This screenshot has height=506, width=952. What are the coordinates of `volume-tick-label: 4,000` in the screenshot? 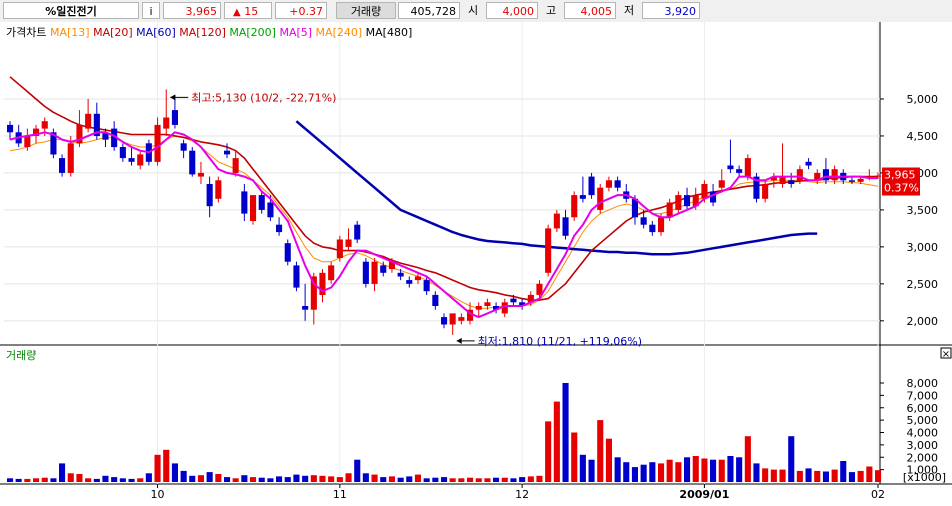 It's located at (923, 433).